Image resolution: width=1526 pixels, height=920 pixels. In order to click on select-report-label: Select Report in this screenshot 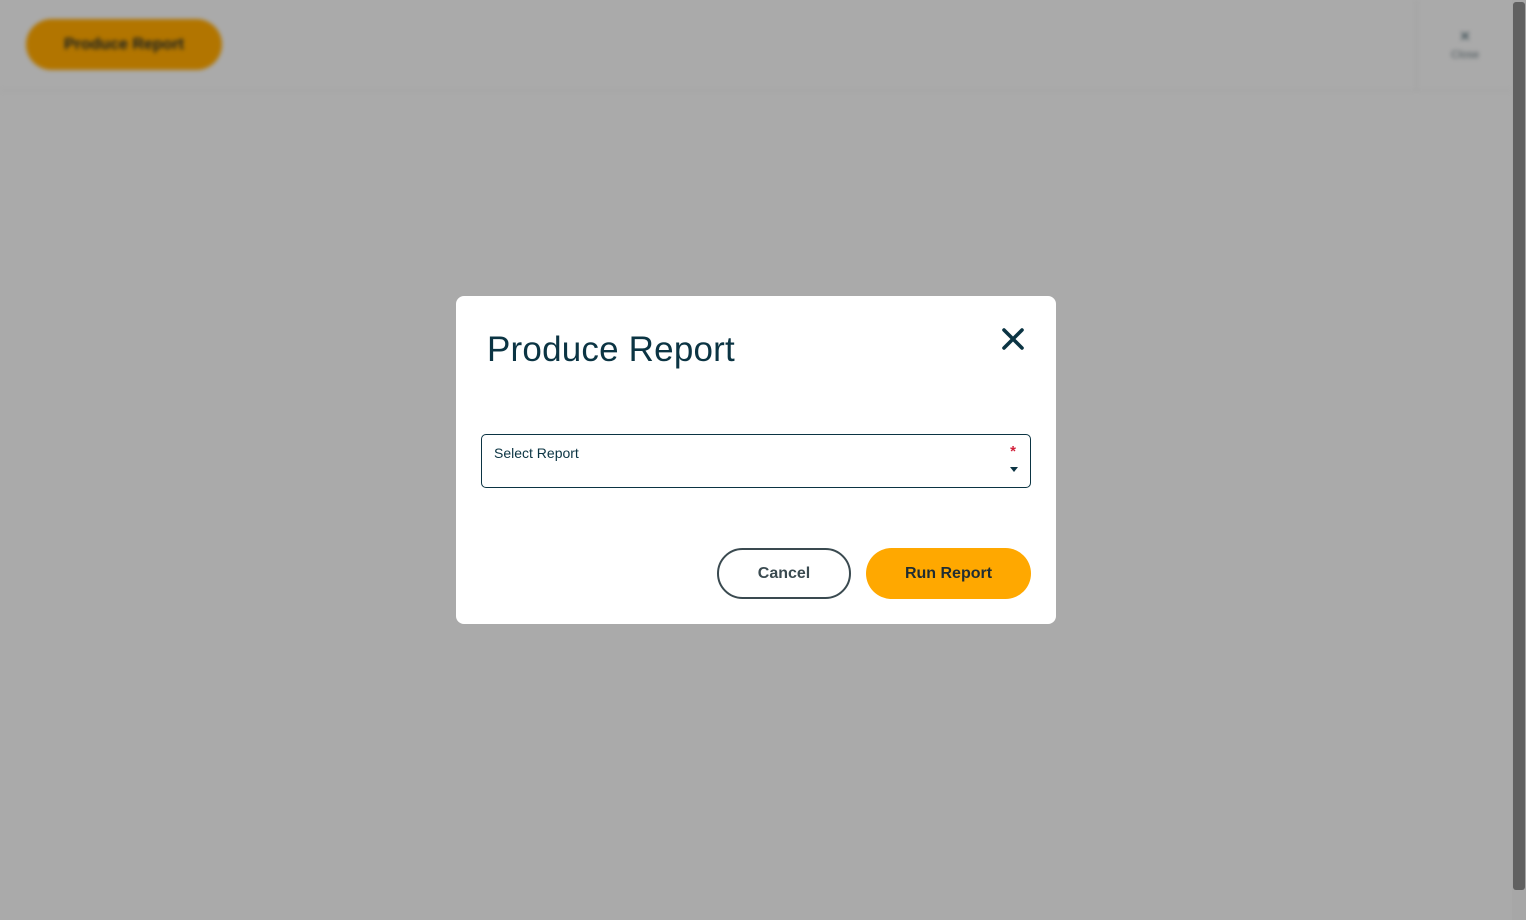, I will do `click(536, 453)`.